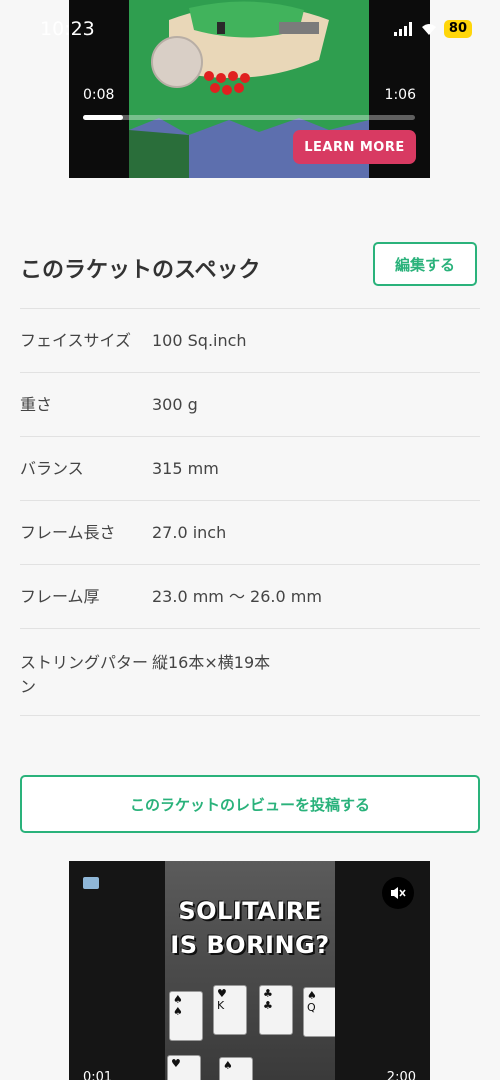 The height and width of the screenshot is (1080, 500). I want to click on ad-headline-line2: IS BORING?, so click(250, 945).